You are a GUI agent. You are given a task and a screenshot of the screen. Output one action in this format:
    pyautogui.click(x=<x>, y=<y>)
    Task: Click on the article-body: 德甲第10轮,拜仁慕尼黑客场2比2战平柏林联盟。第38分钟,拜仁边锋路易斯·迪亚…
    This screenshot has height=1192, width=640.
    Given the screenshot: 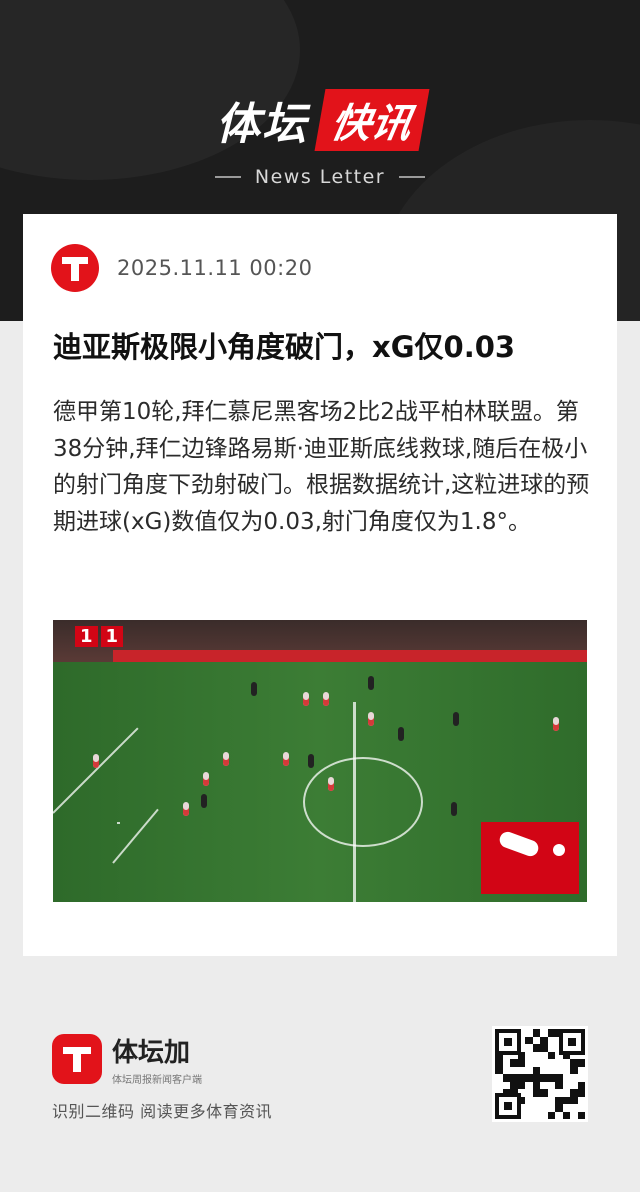 What is the action you would take?
    pyautogui.click(x=321, y=467)
    